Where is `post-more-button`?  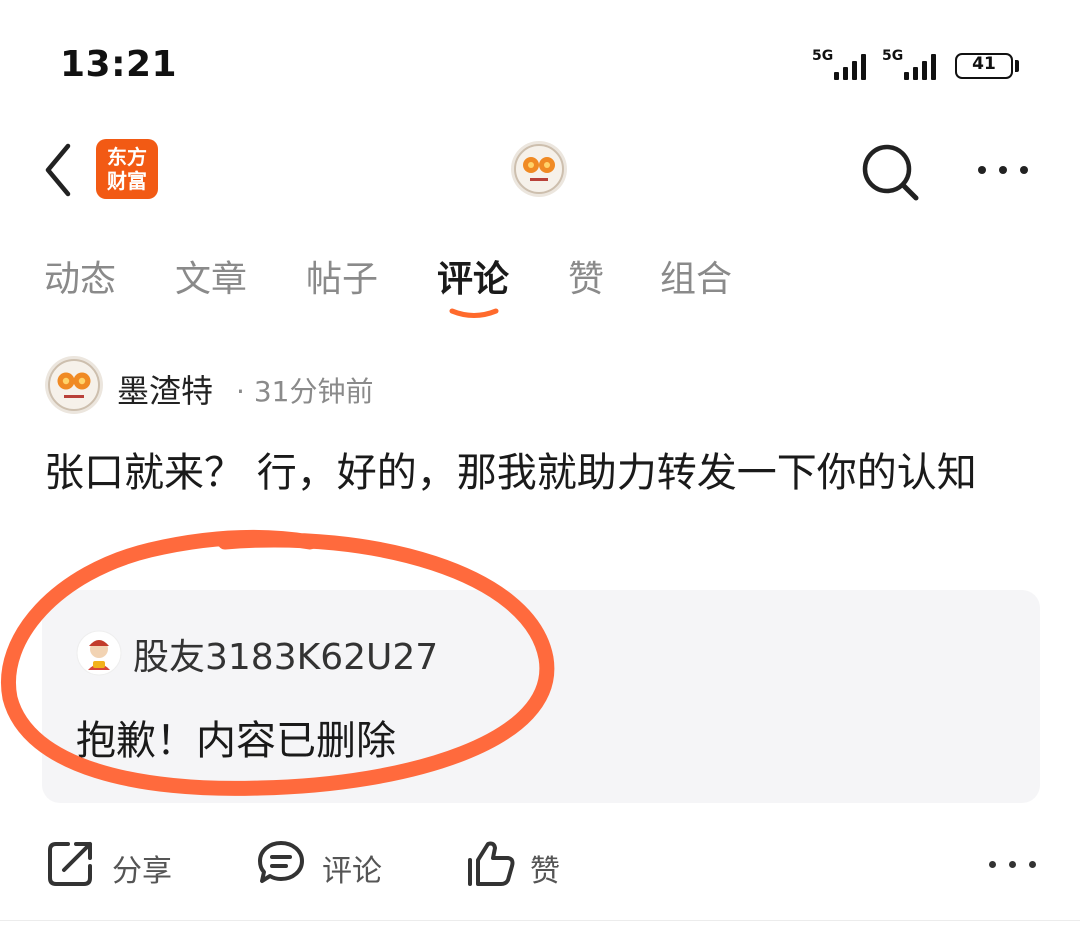 post-more-button is located at coordinates (1012, 864).